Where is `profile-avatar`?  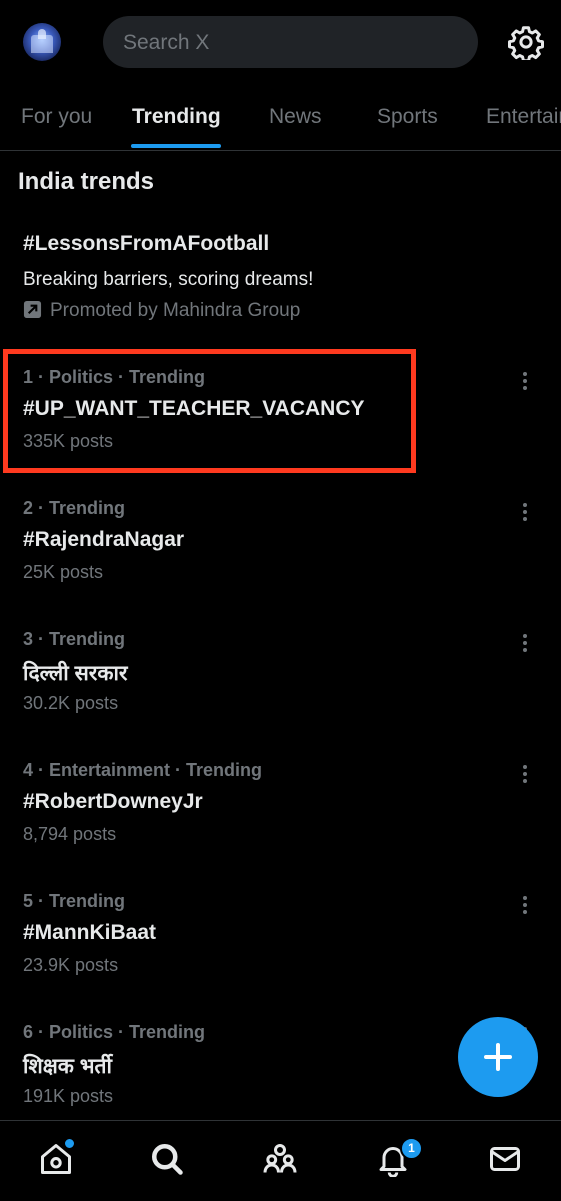 profile-avatar is located at coordinates (42, 42).